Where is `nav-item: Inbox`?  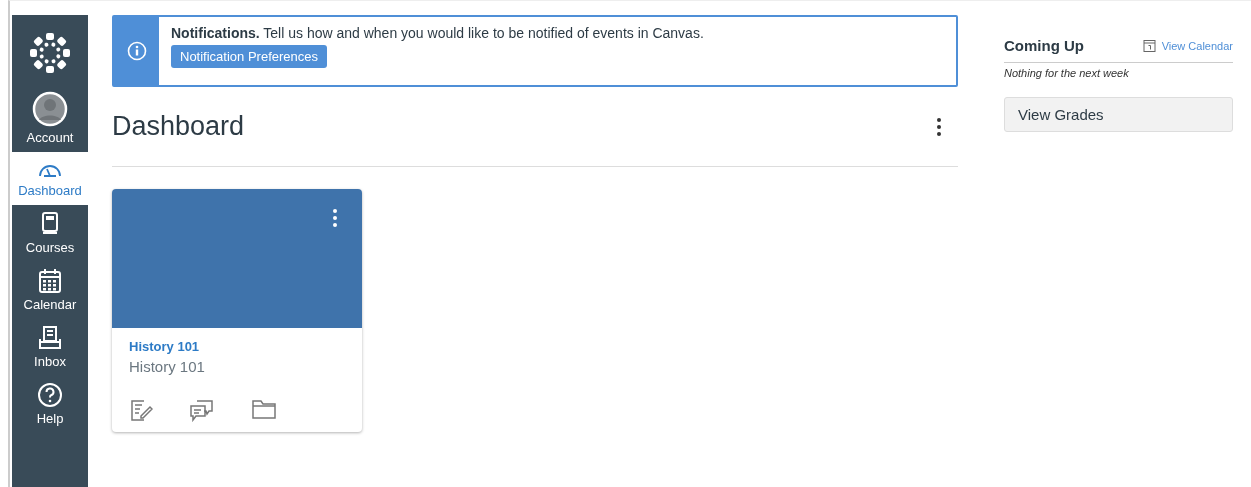
nav-item: Inbox is located at coordinates (50, 347).